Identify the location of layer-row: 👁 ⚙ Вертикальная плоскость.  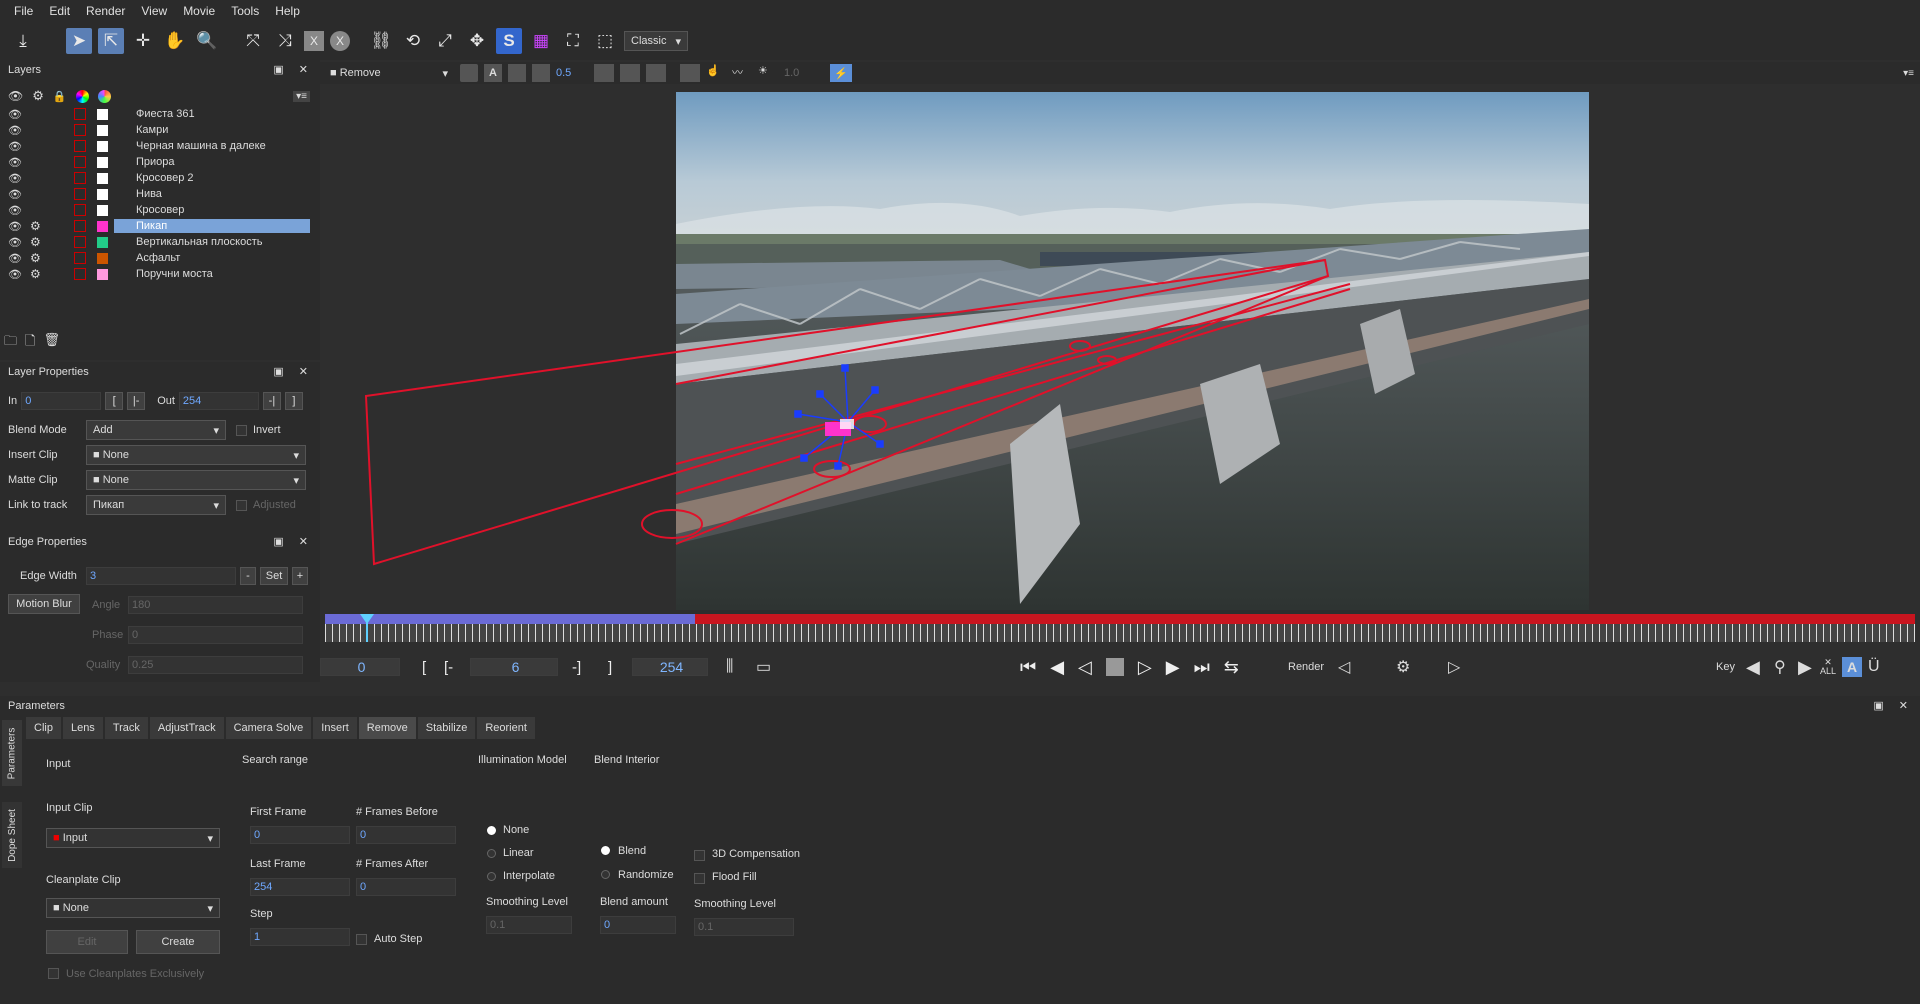
(160, 242).